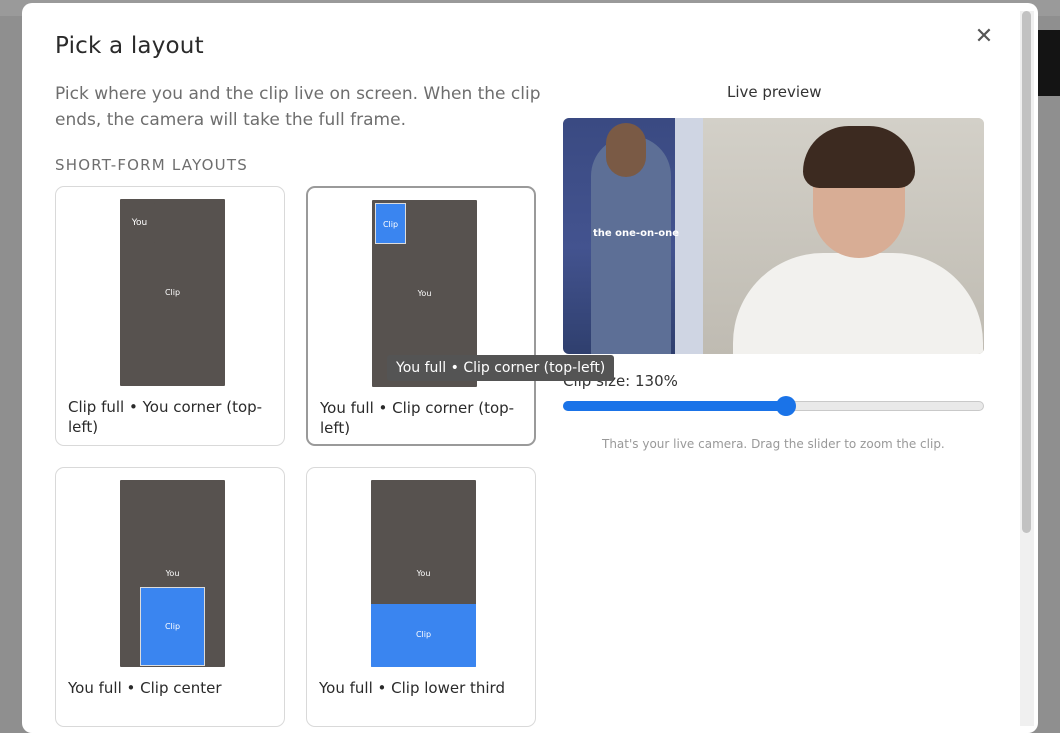  Describe the element at coordinates (145, 688) in the screenshot. I see `layout-caption: You full • Clip center` at that location.